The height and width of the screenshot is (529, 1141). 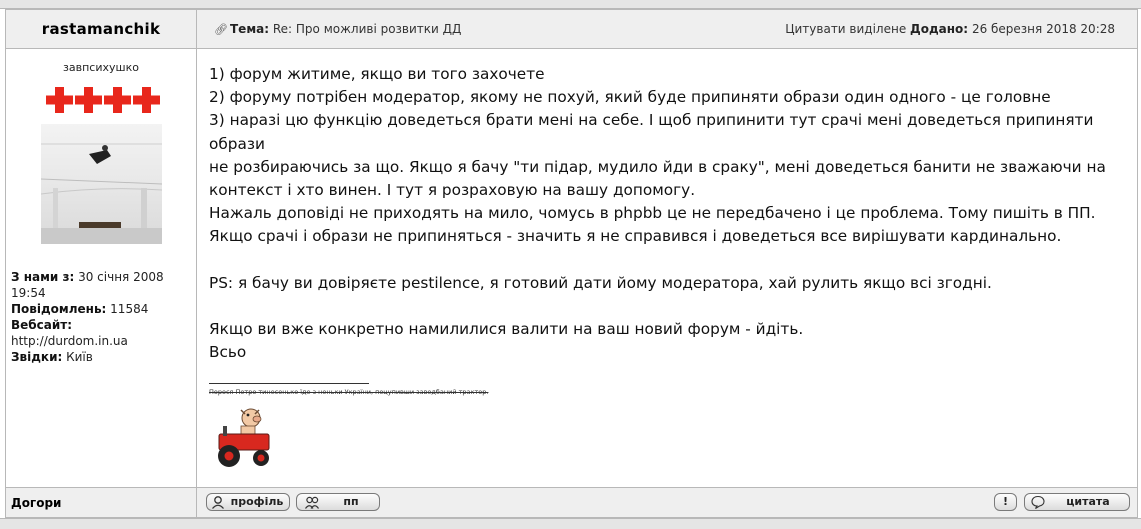 I want to click on quote-button: цитата, so click(x=1077, y=502).